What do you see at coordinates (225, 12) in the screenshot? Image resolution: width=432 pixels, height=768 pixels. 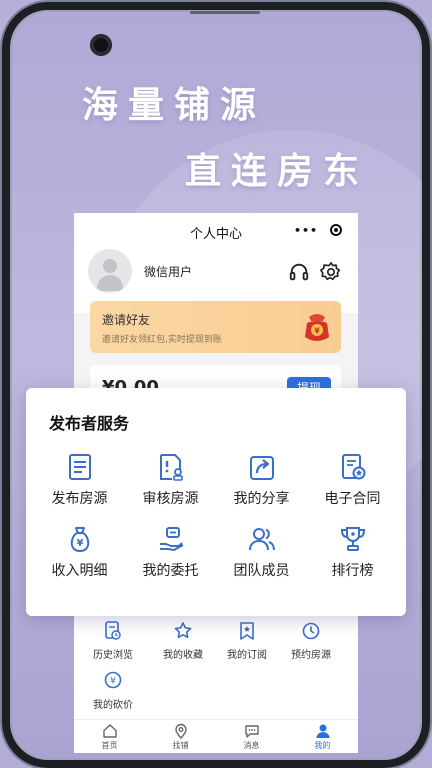 I see `speaker-grille` at bounding box center [225, 12].